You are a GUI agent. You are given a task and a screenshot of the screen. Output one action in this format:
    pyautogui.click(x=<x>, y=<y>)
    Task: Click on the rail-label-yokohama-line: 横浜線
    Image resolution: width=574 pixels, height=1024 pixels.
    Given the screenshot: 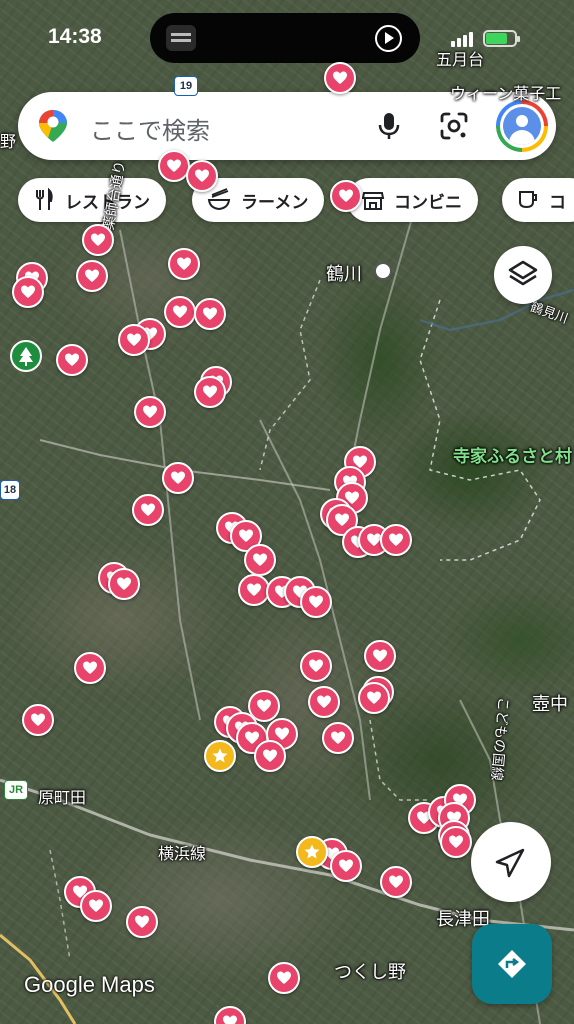 What is the action you would take?
    pyautogui.click(x=182, y=853)
    